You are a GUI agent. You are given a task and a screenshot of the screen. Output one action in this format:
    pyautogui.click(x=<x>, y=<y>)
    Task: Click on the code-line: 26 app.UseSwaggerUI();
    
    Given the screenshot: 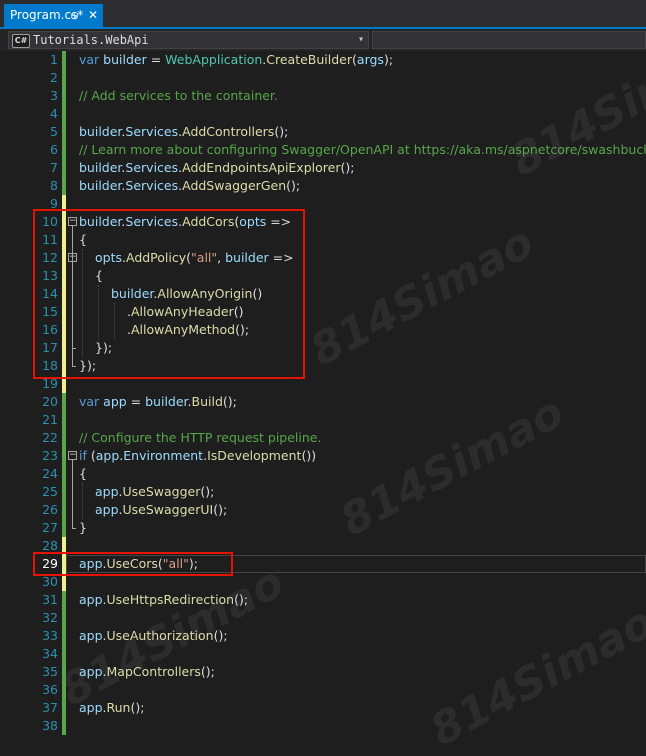 What is the action you would take?
    pyautogui.click(x=323, y=510)
    